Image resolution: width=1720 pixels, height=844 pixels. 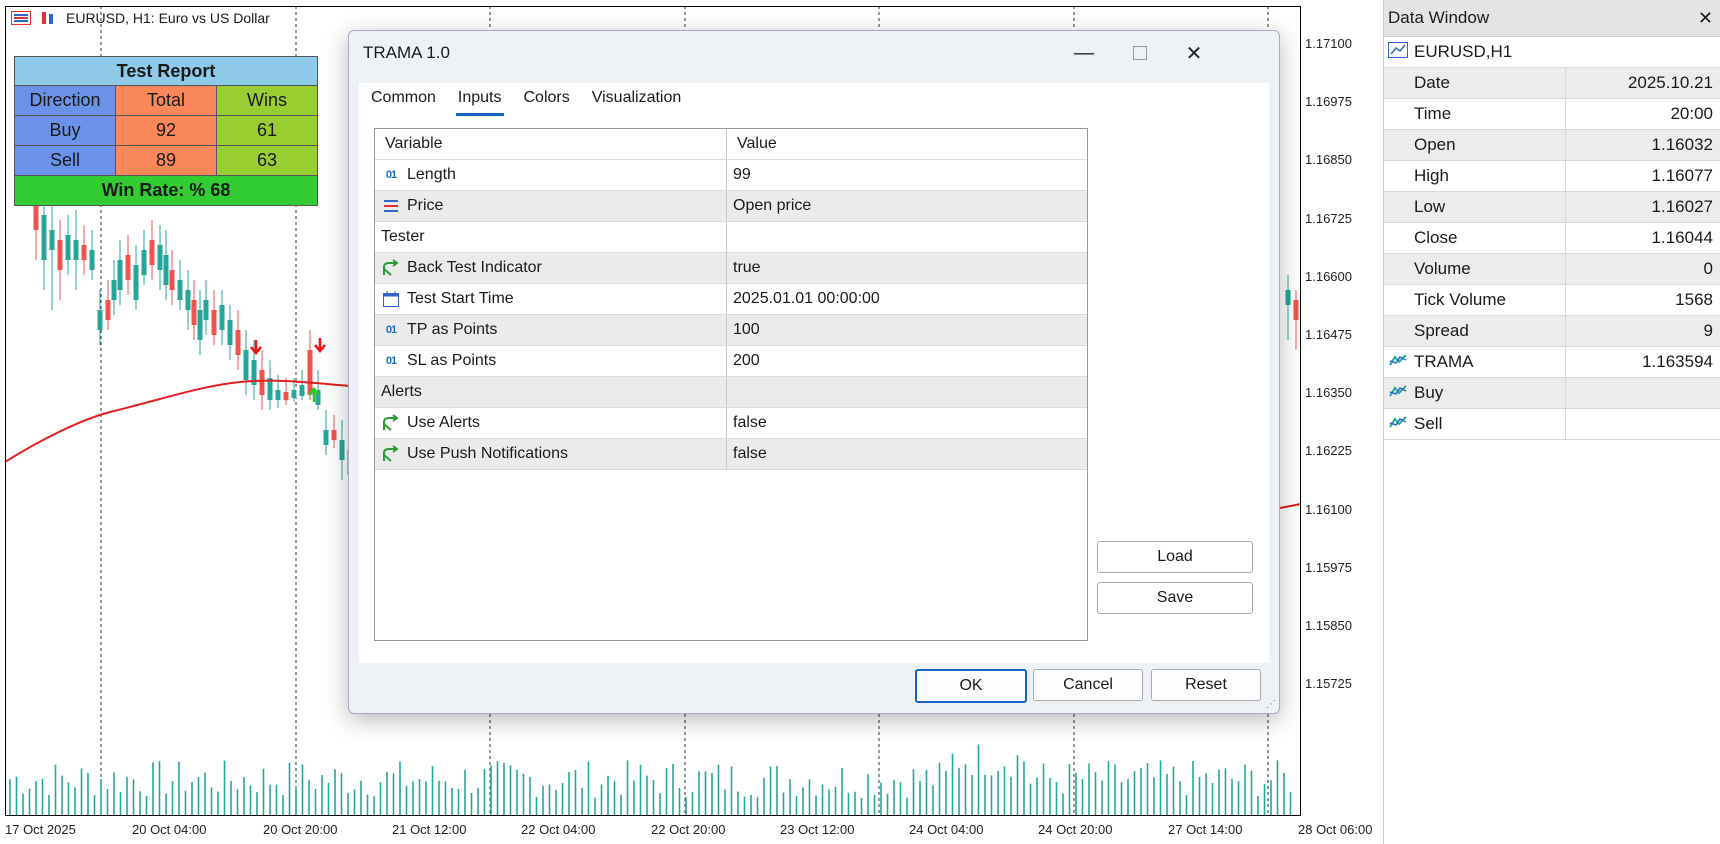 I want to click on time-tick-label: 17 Oct 2025, so click(x=40, y=829).